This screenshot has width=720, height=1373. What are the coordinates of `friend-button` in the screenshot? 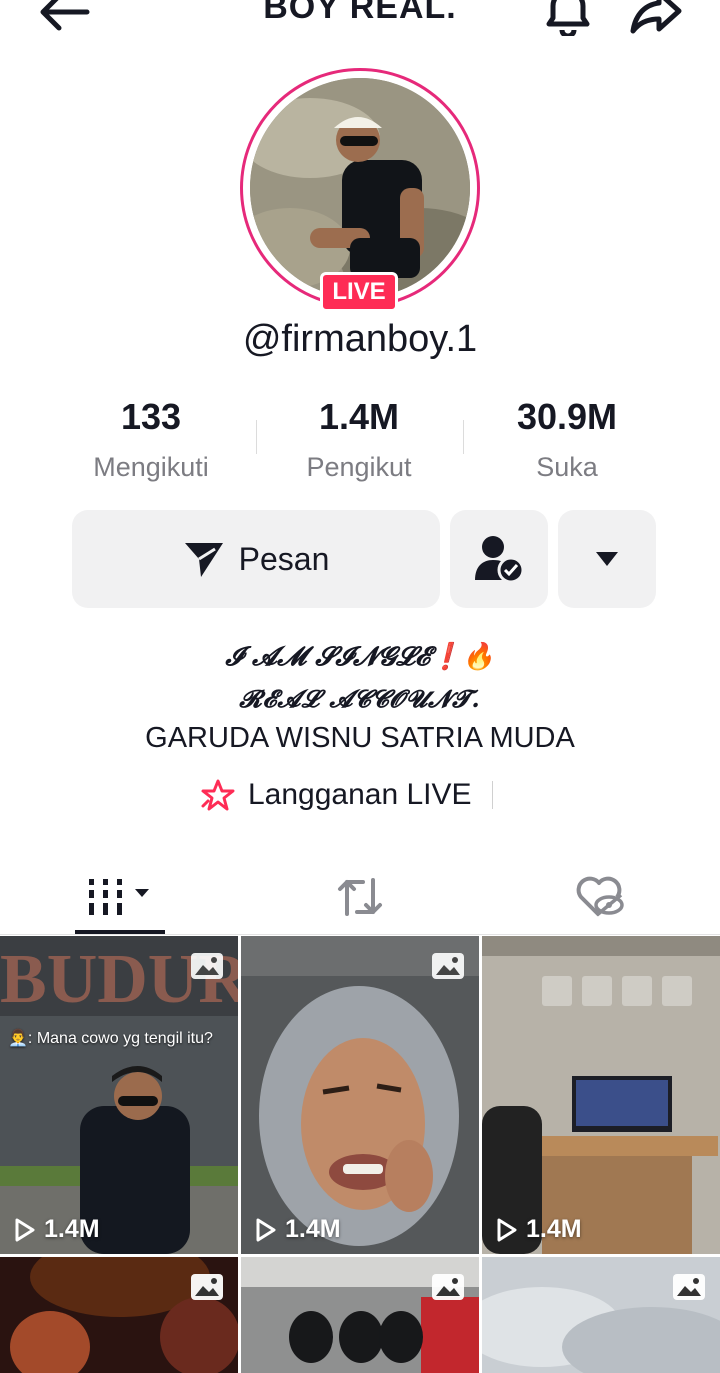 It's located at (499, 559).